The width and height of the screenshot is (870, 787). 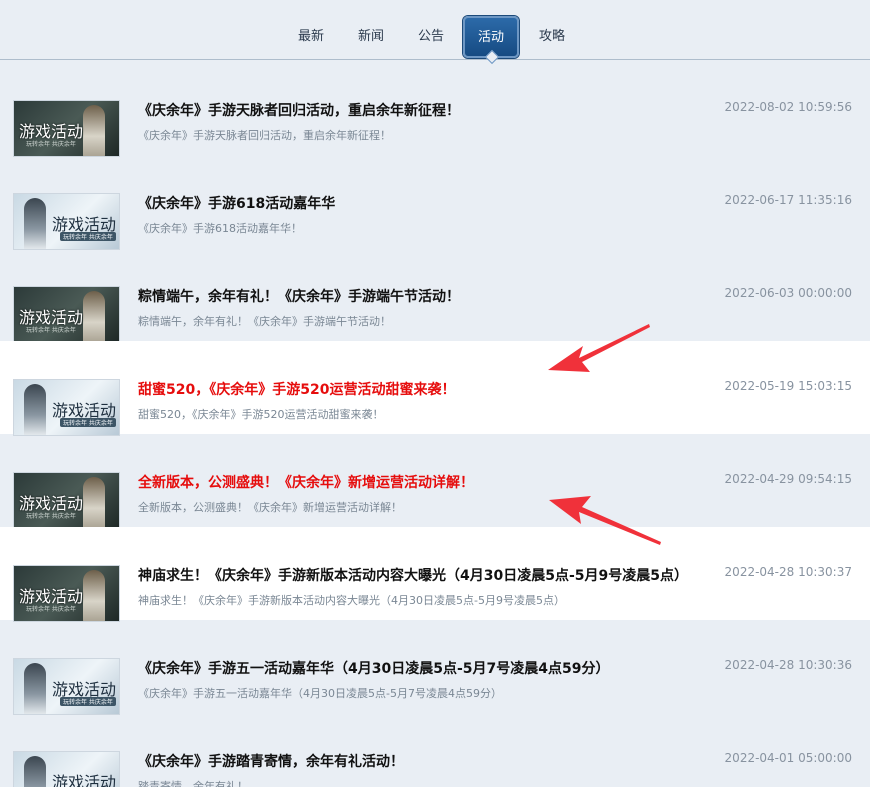 I want to click on article-title: 《庆余年》手游踏青寄情，余年有礼活动！, so click(x=434, y=761).